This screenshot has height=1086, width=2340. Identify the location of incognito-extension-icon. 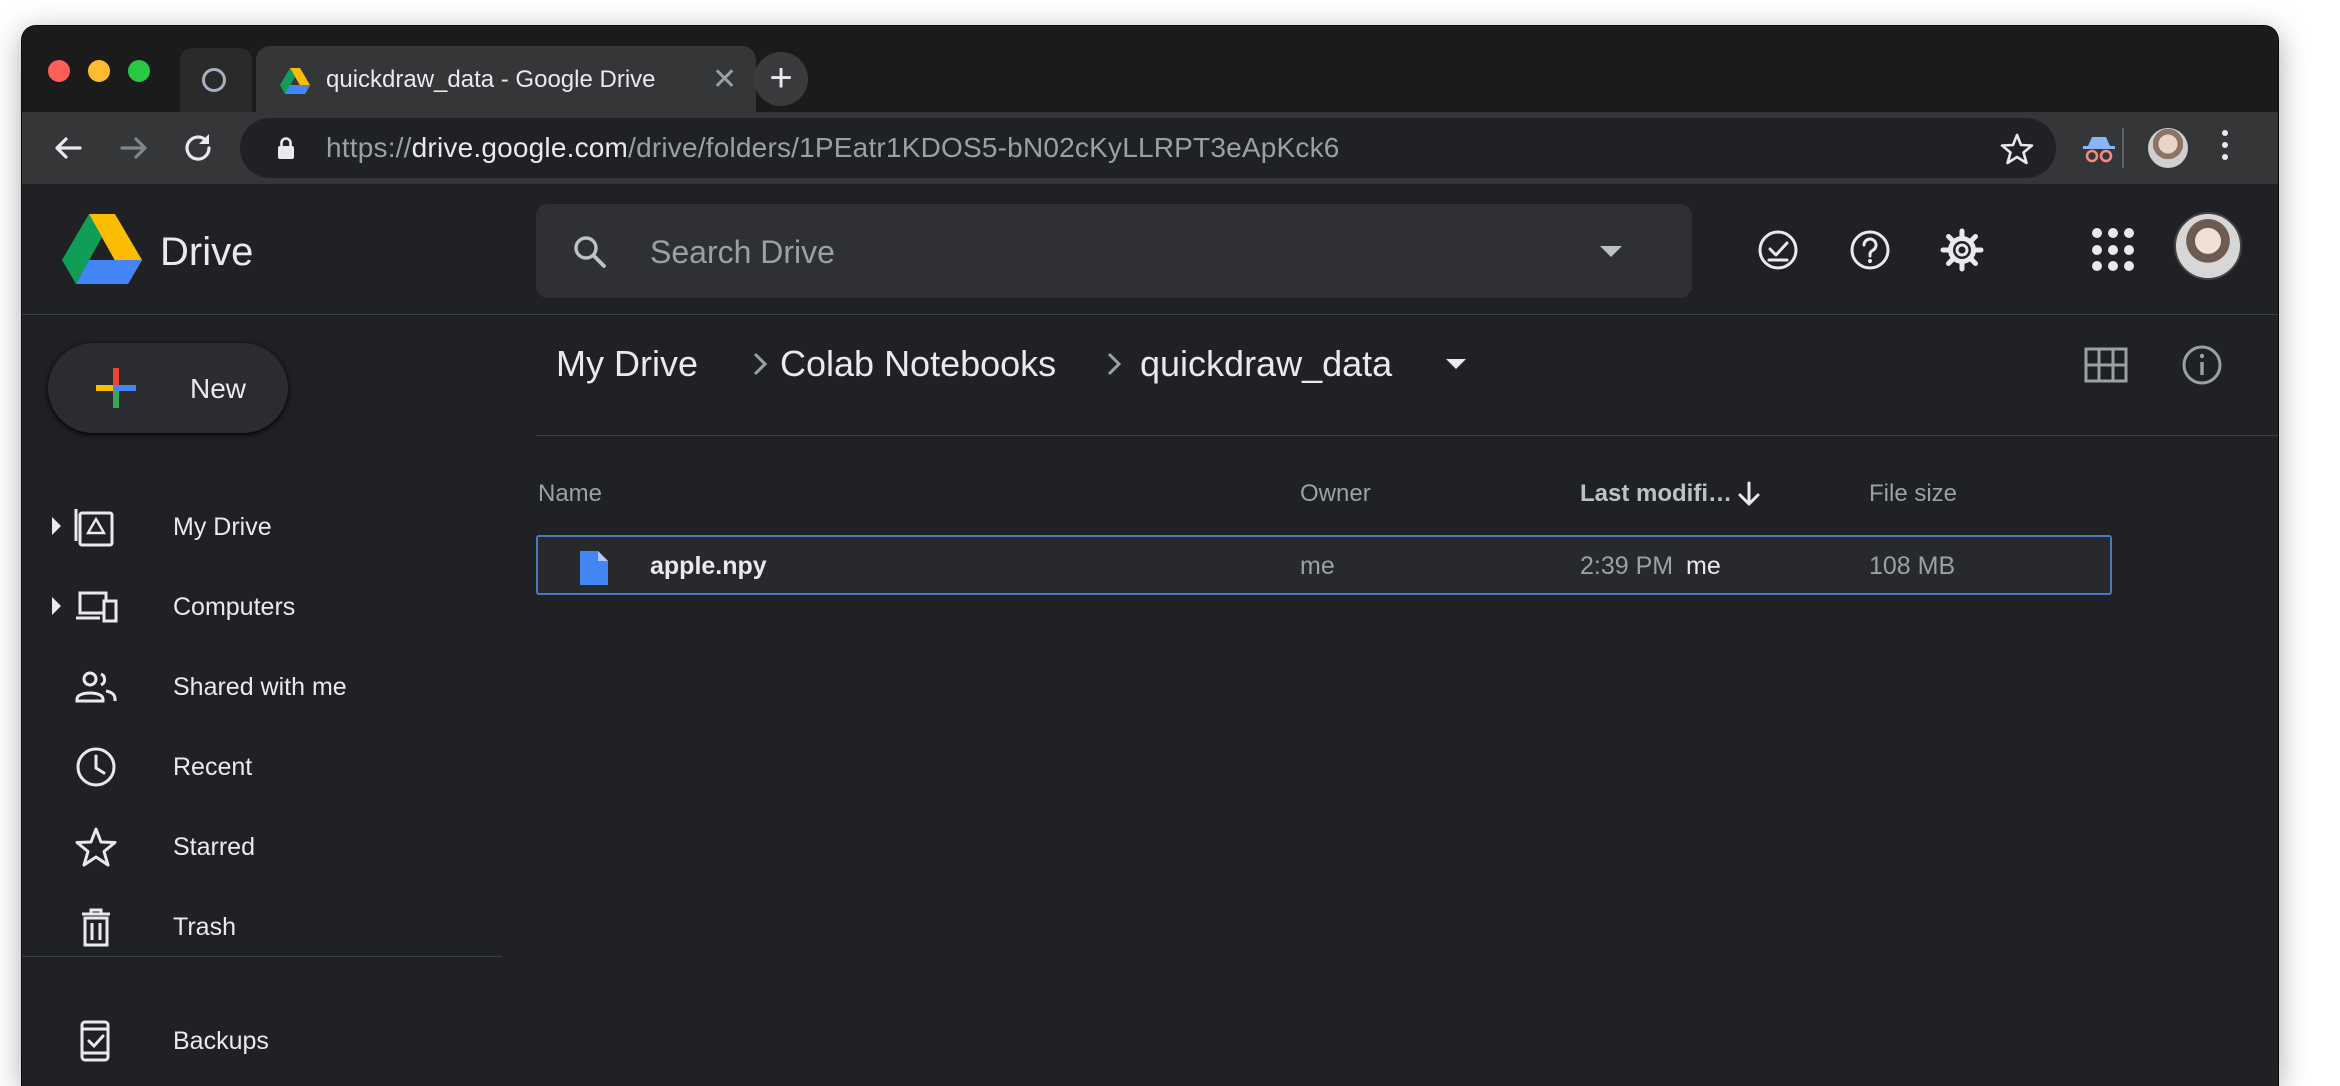
(2099, 149).